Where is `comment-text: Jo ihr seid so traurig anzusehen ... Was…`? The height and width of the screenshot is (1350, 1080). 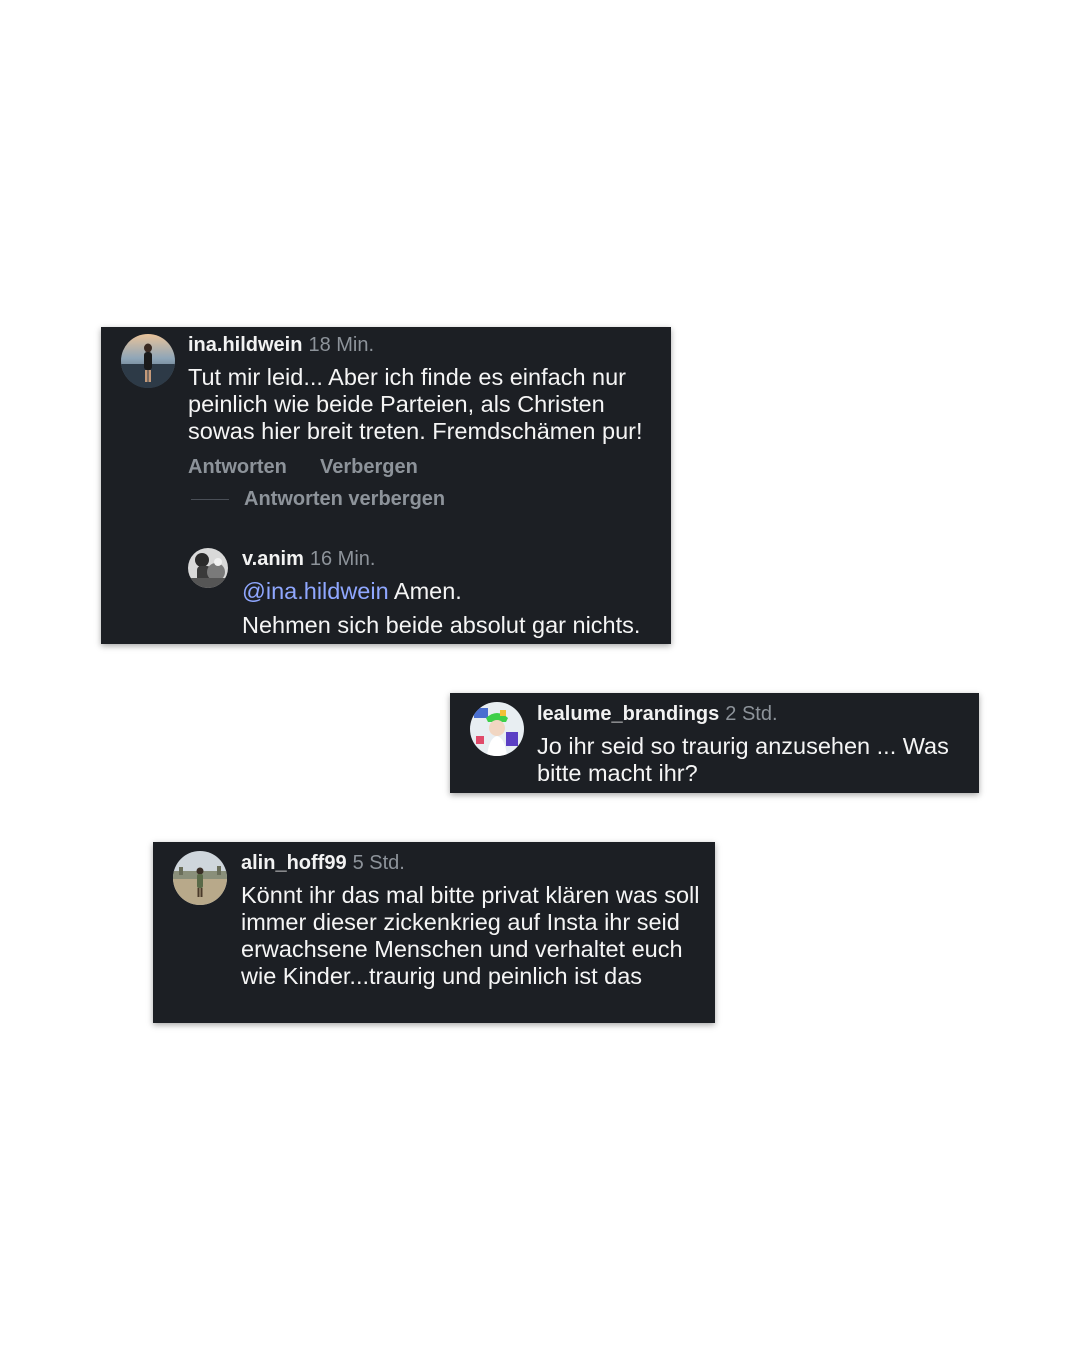
comment-text: Jo ihr seid so traurig anzusehen ... Was… is located at coordinates (743, 759).